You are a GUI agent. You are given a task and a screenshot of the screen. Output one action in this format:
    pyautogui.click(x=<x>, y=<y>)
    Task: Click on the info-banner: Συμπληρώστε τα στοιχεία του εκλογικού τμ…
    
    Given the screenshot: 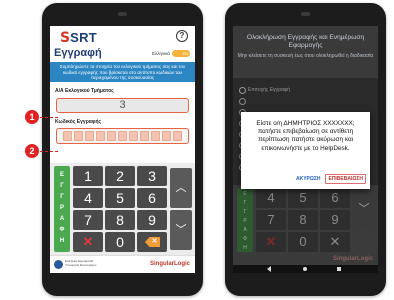 What is the action you would take?
    pyautogui.click(x=122, y=72)
    